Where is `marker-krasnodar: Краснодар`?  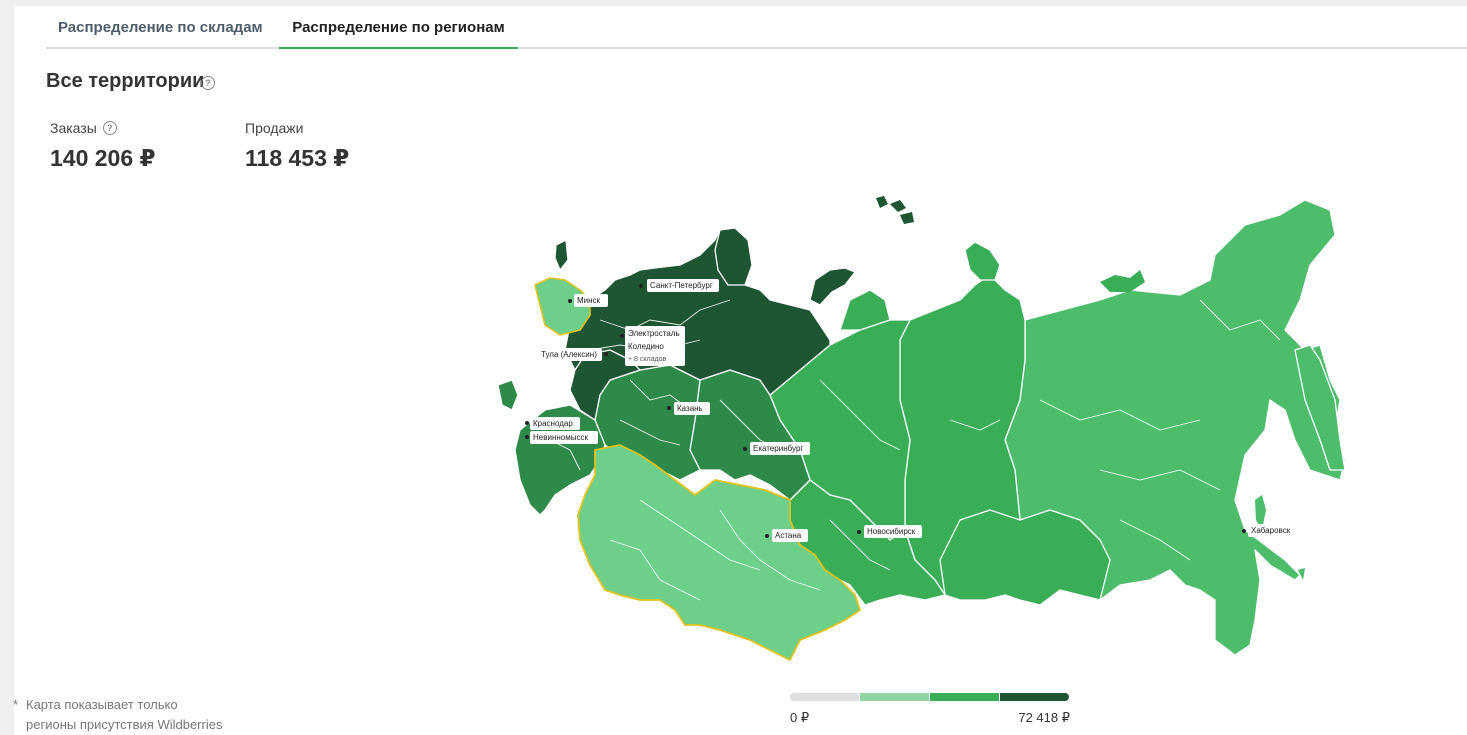 marker-krasnodar: Краснодар is located at coordinates (552, 423).